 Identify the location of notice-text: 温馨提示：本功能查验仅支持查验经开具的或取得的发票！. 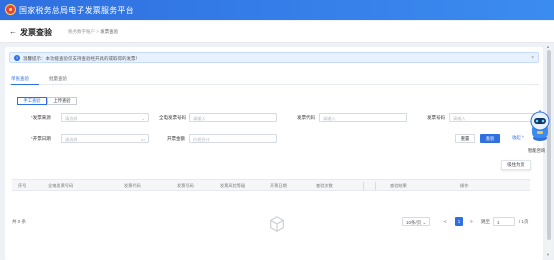
(81, 58).